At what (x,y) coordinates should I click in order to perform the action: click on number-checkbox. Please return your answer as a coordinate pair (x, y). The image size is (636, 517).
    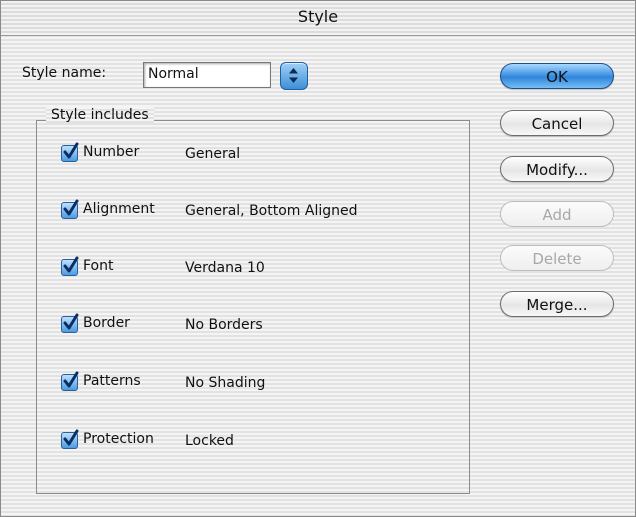
    Looking at the image, I should click on (70, 152).